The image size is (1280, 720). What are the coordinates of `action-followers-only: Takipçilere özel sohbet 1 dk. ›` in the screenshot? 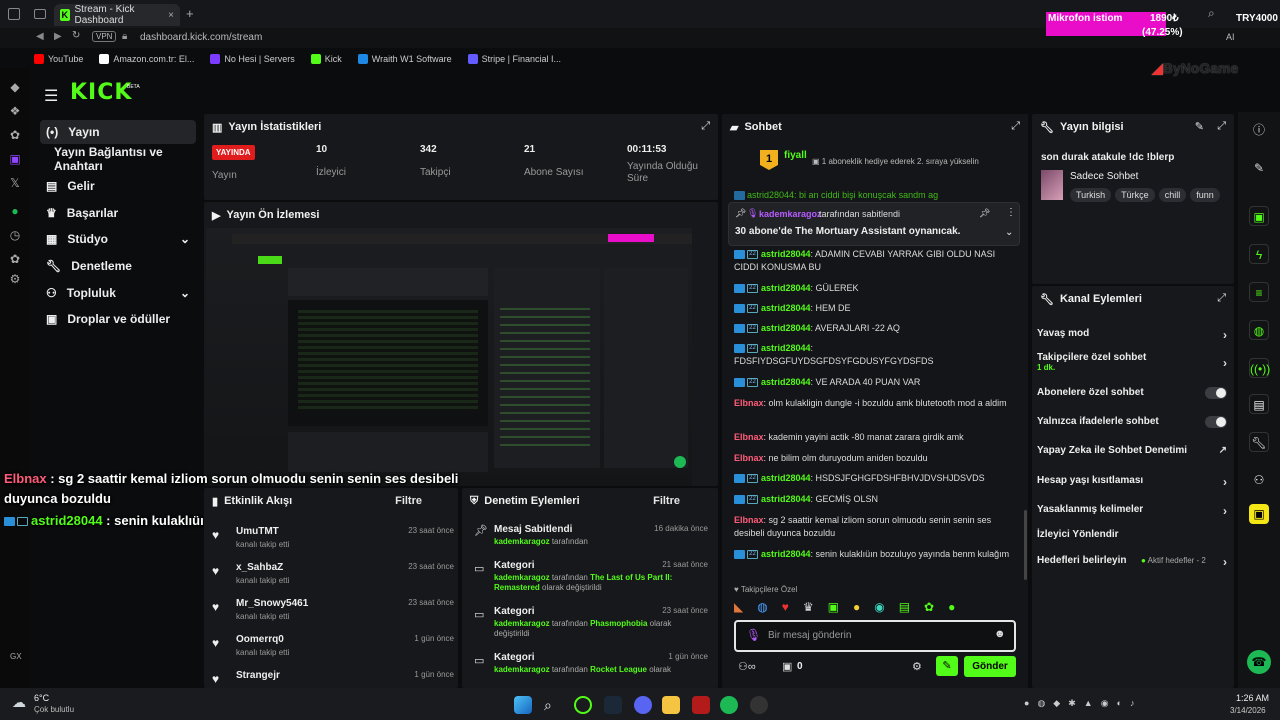 It's located at (1132, 362).